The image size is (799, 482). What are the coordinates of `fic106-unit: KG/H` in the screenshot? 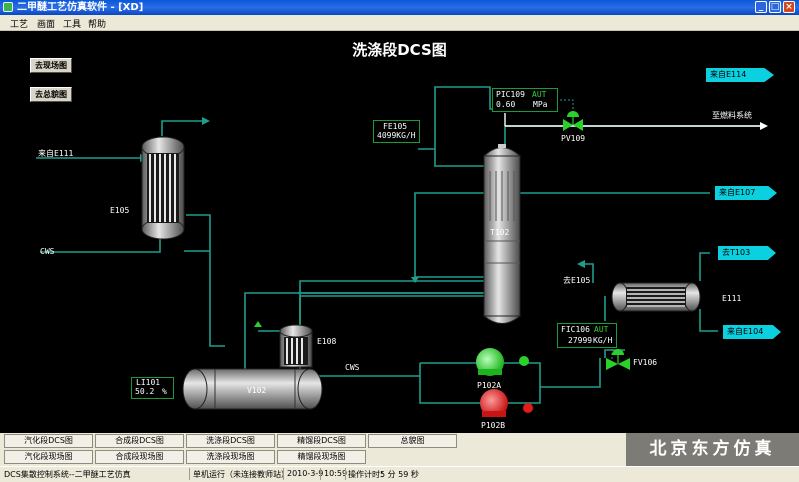 It's located at (603, 340).